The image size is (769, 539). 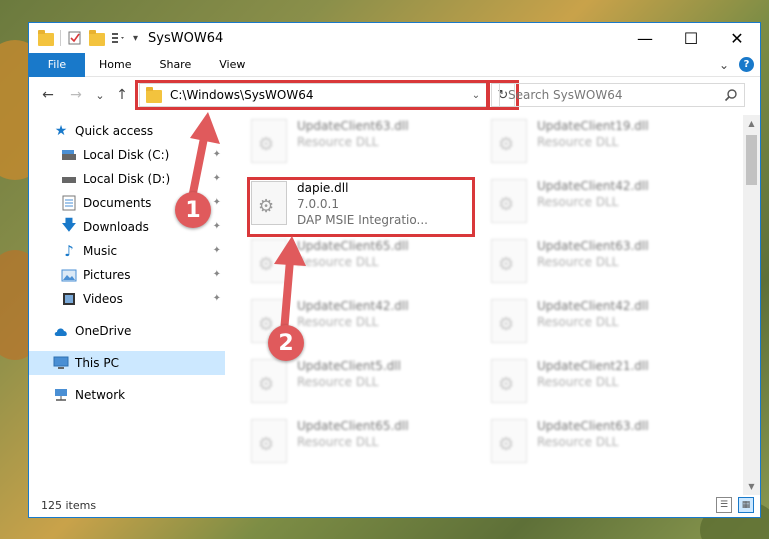 I want to click on ribbon-right: ⌄ ?, so click(x=736, y=64).